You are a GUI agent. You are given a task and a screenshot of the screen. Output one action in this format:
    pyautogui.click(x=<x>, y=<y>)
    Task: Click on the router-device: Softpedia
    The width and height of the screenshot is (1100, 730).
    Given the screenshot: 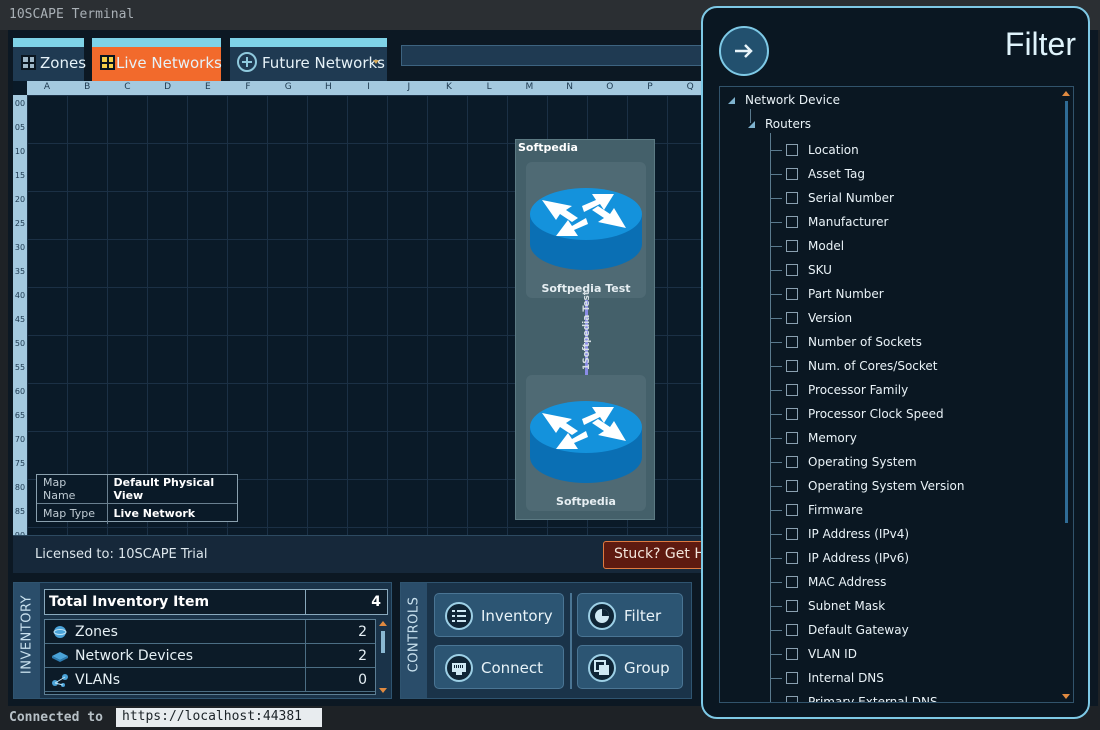 What is the action you would take?
    pyautogui.click(x=586, y=443)
    